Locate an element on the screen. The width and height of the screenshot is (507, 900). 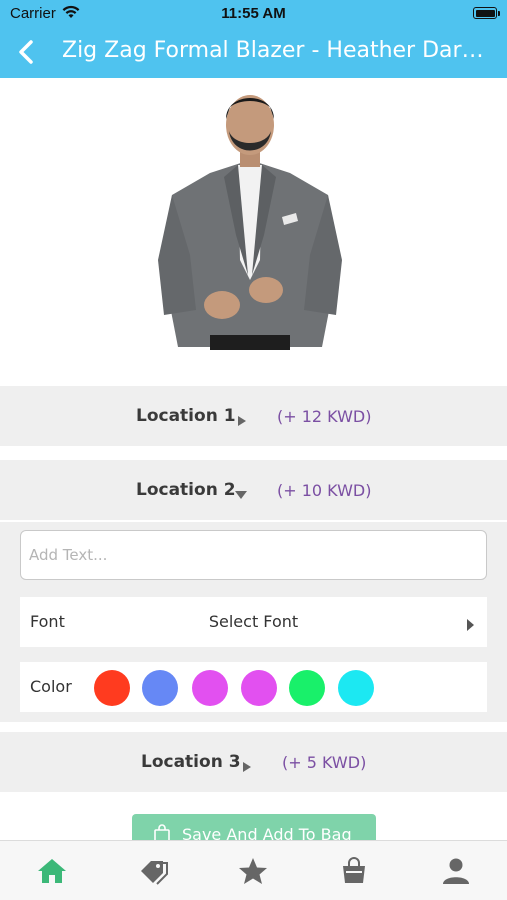
font-value: Select Font is located at coordinates (253, 621).